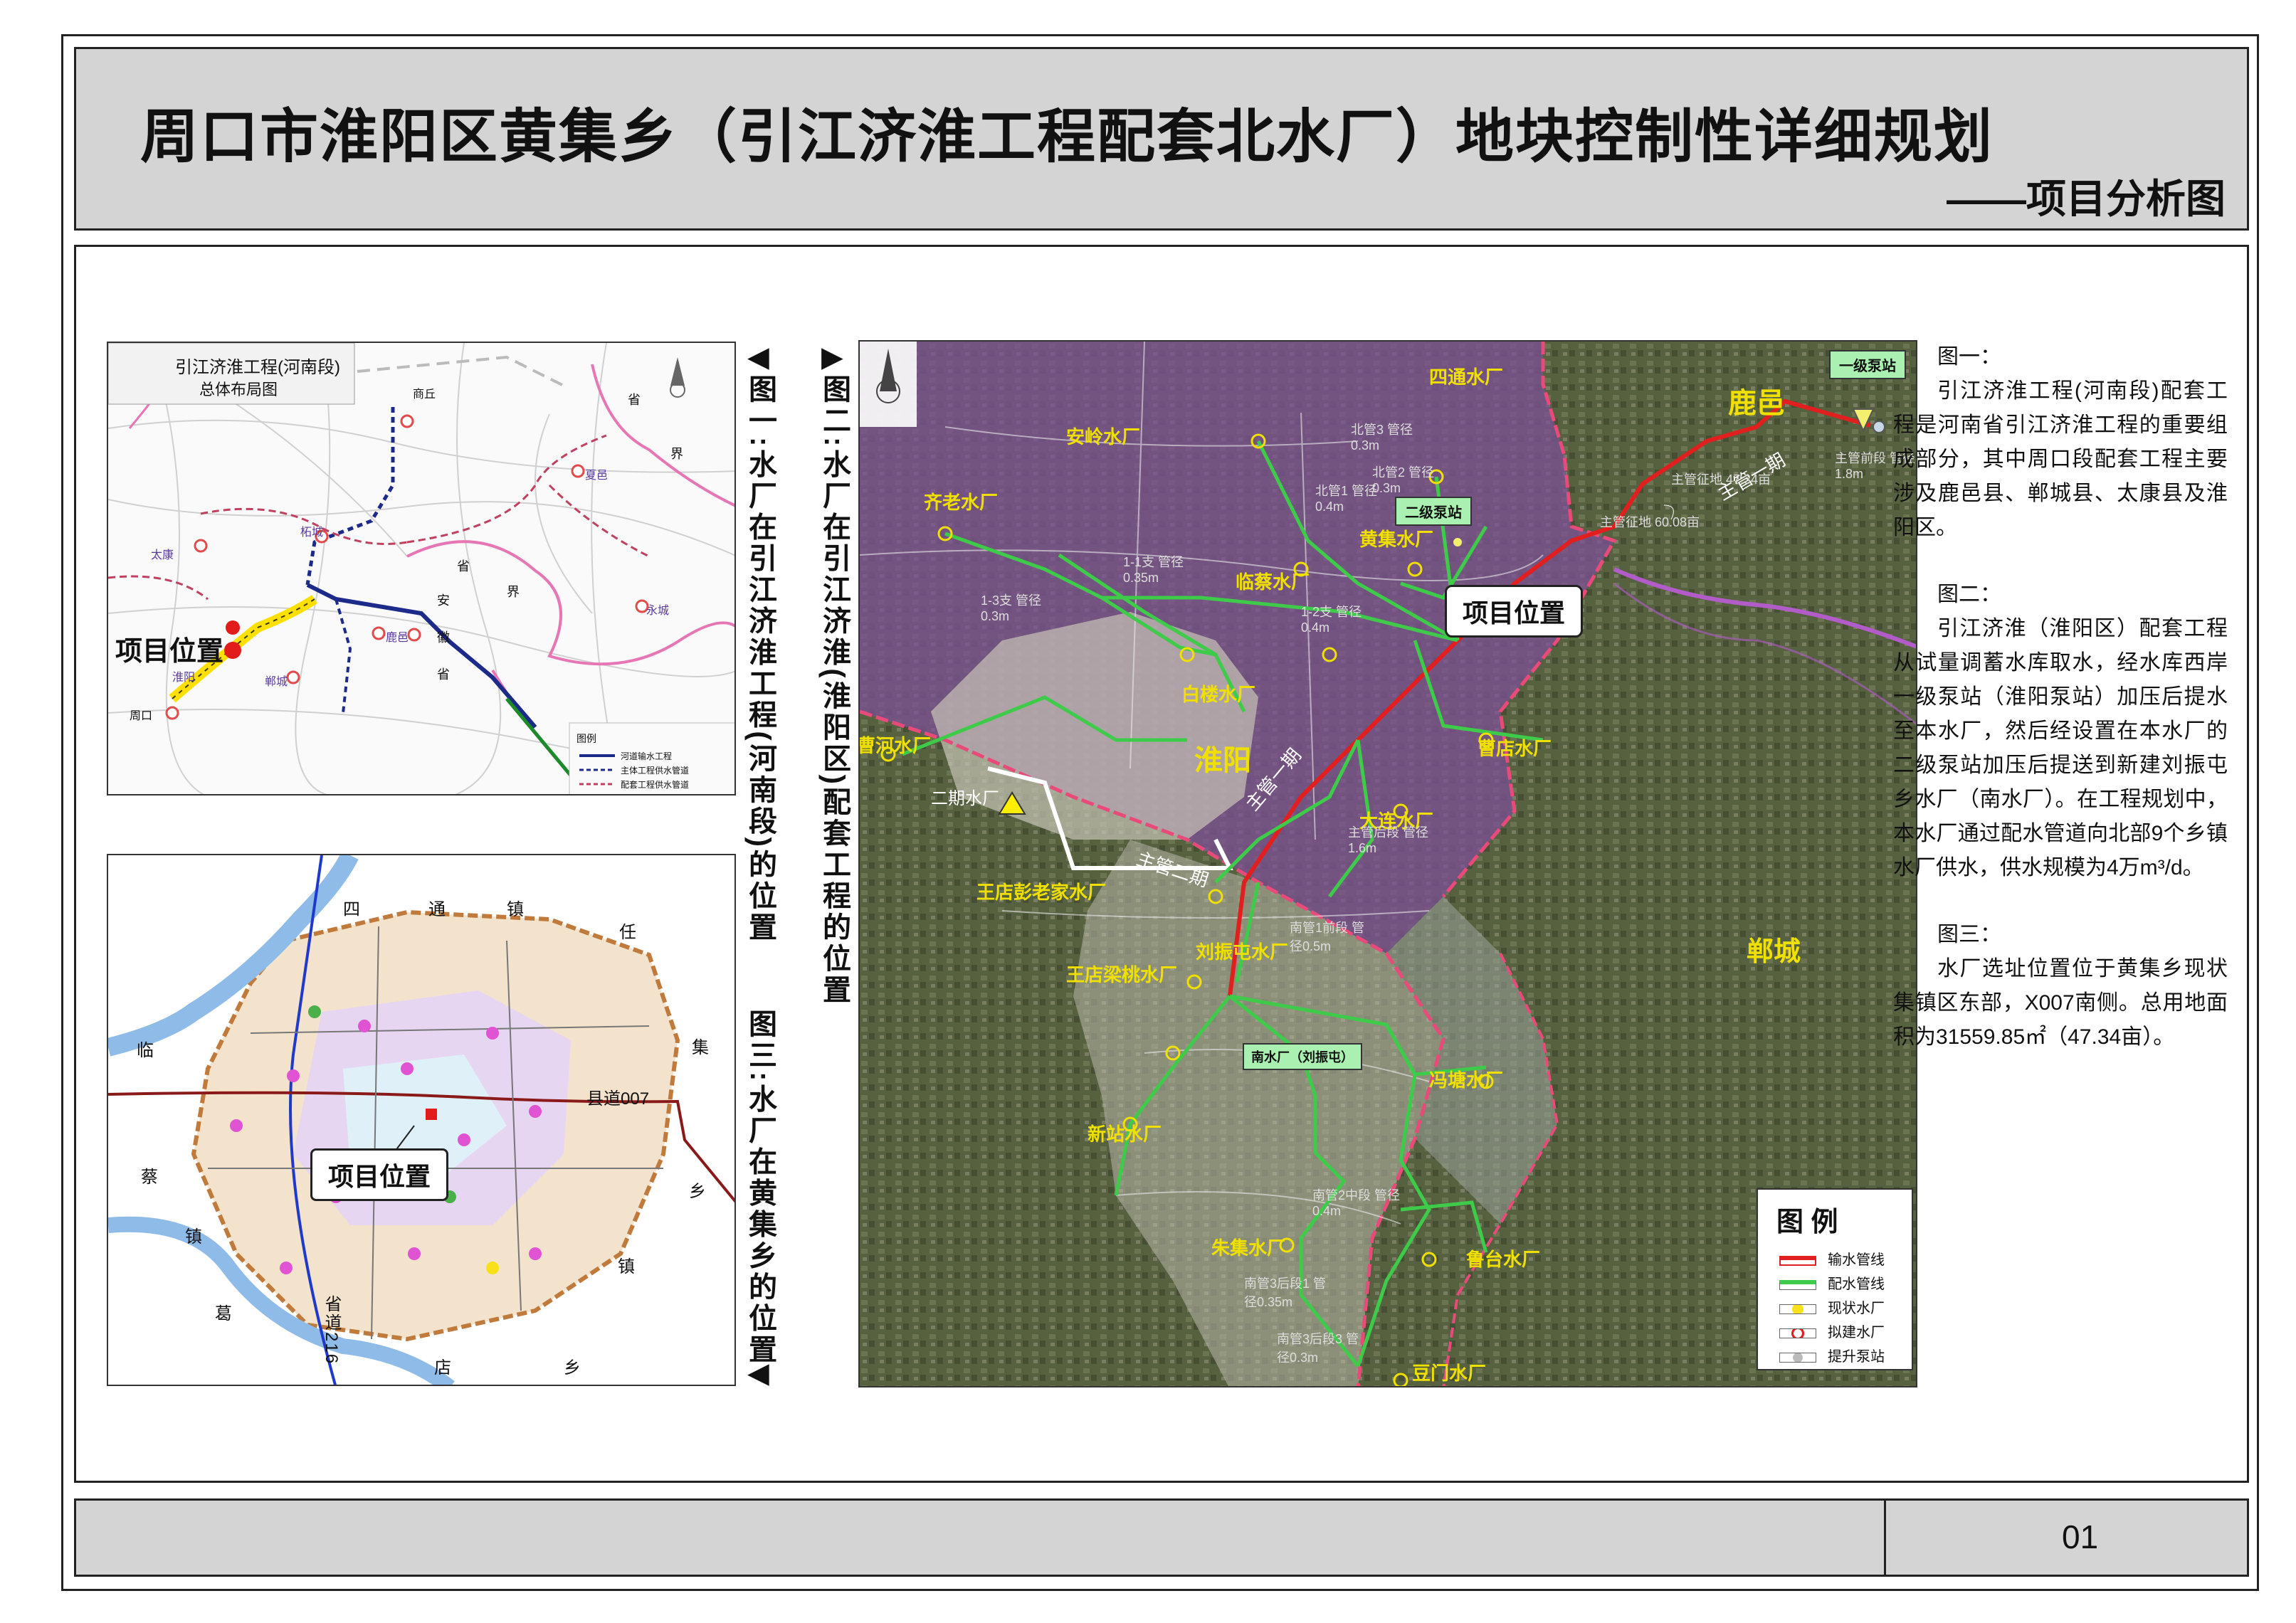 This screenshot has width=2296, height=1623. I want to click on figure1-city: 永城, so click(658, 611).